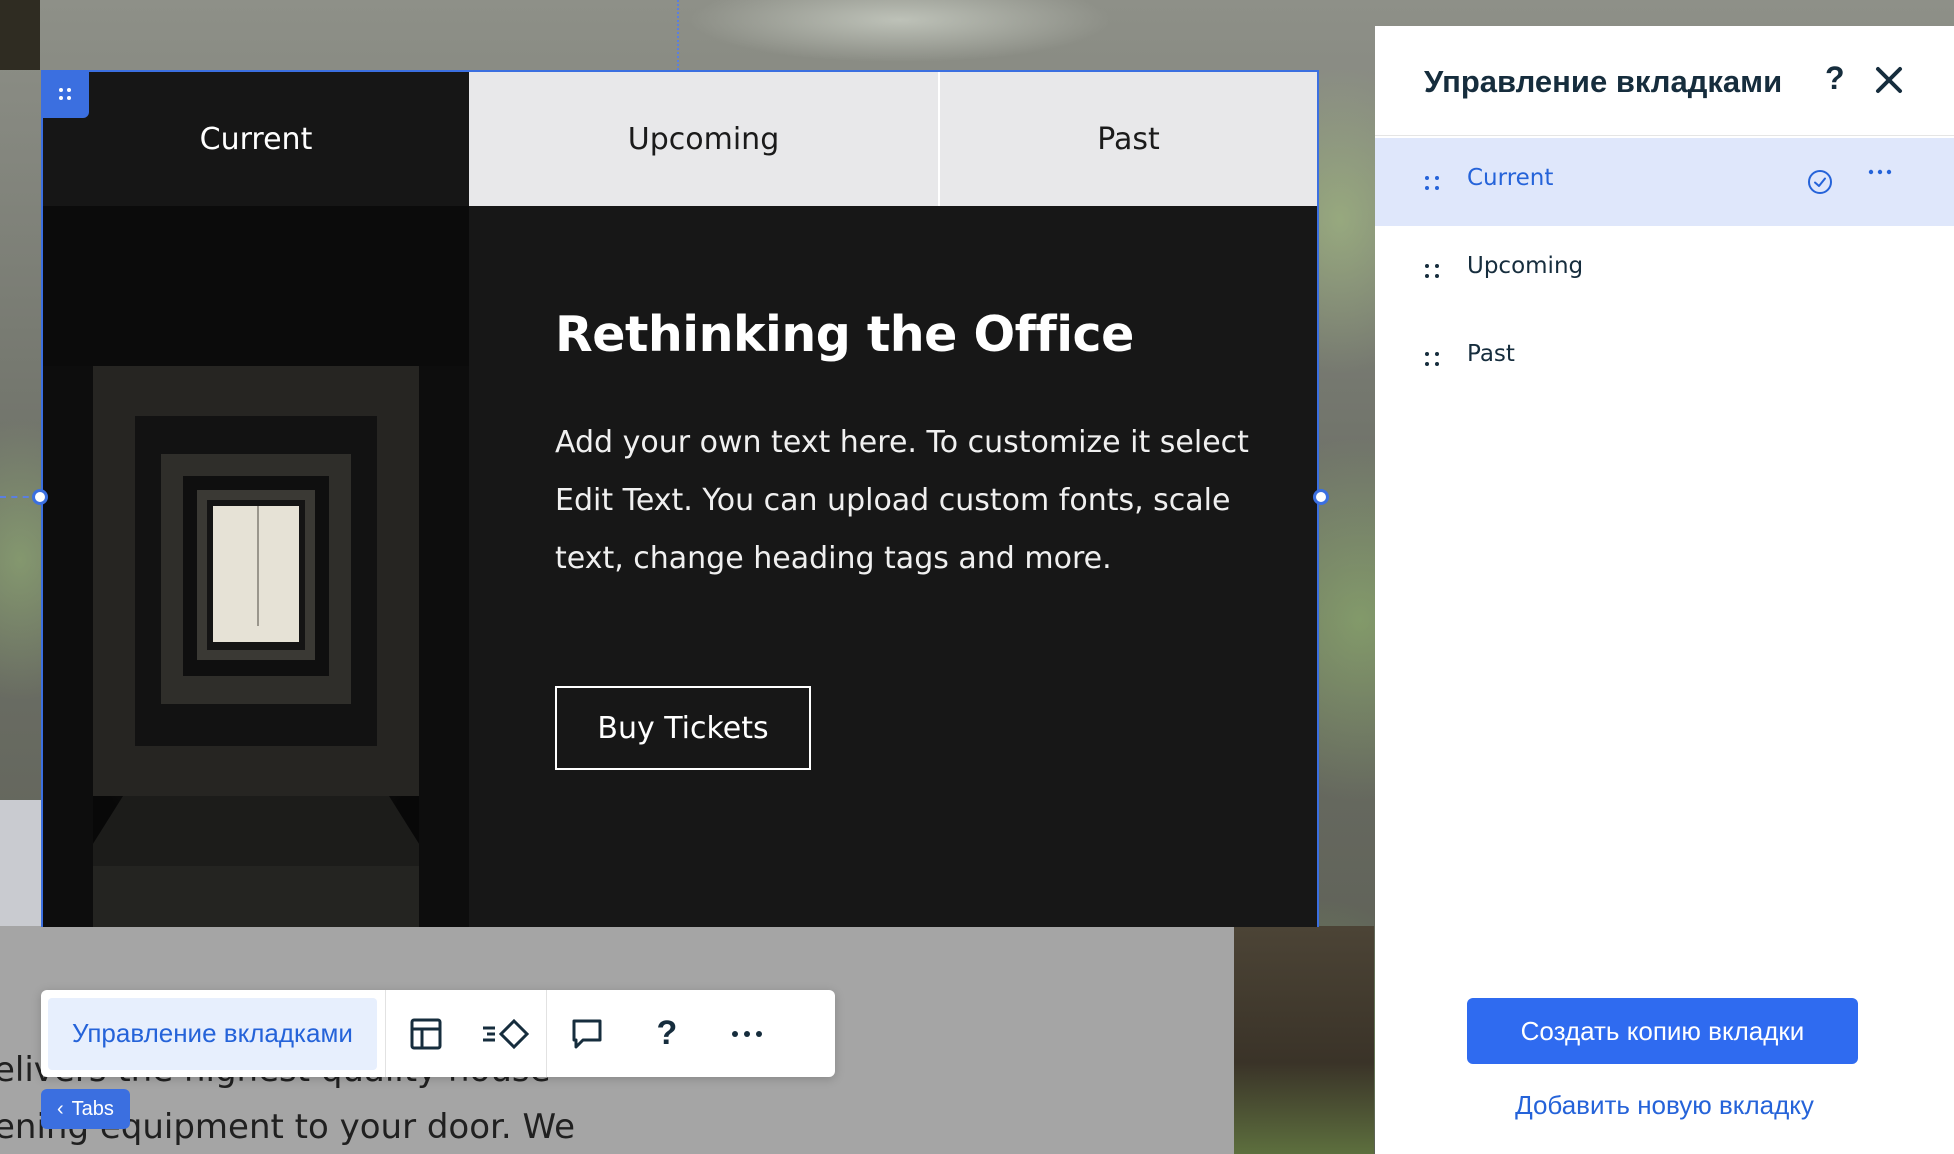 The height and width of the screenshot is (1154, 1954). What do you see at coordinates (1835, 78) in the screenshot?
I see `panel-help-button: ?` at bounding box center [1835, 78].